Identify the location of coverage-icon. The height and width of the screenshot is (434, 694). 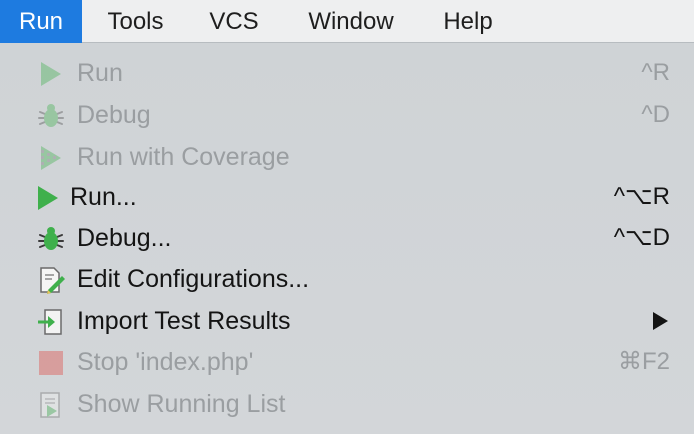
(51, 158).